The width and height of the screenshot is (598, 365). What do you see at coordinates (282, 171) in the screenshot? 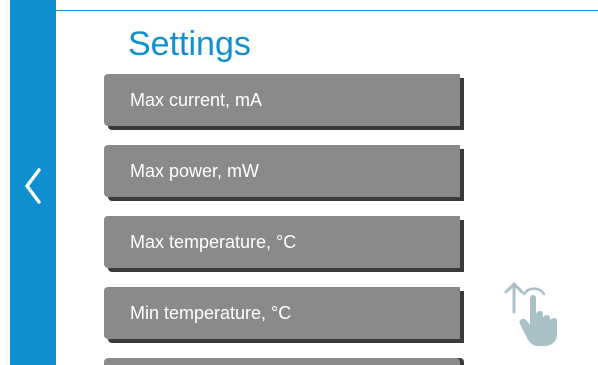
I see `menu-item-max-power: Max power, mW` at bounding box center [282, 171].